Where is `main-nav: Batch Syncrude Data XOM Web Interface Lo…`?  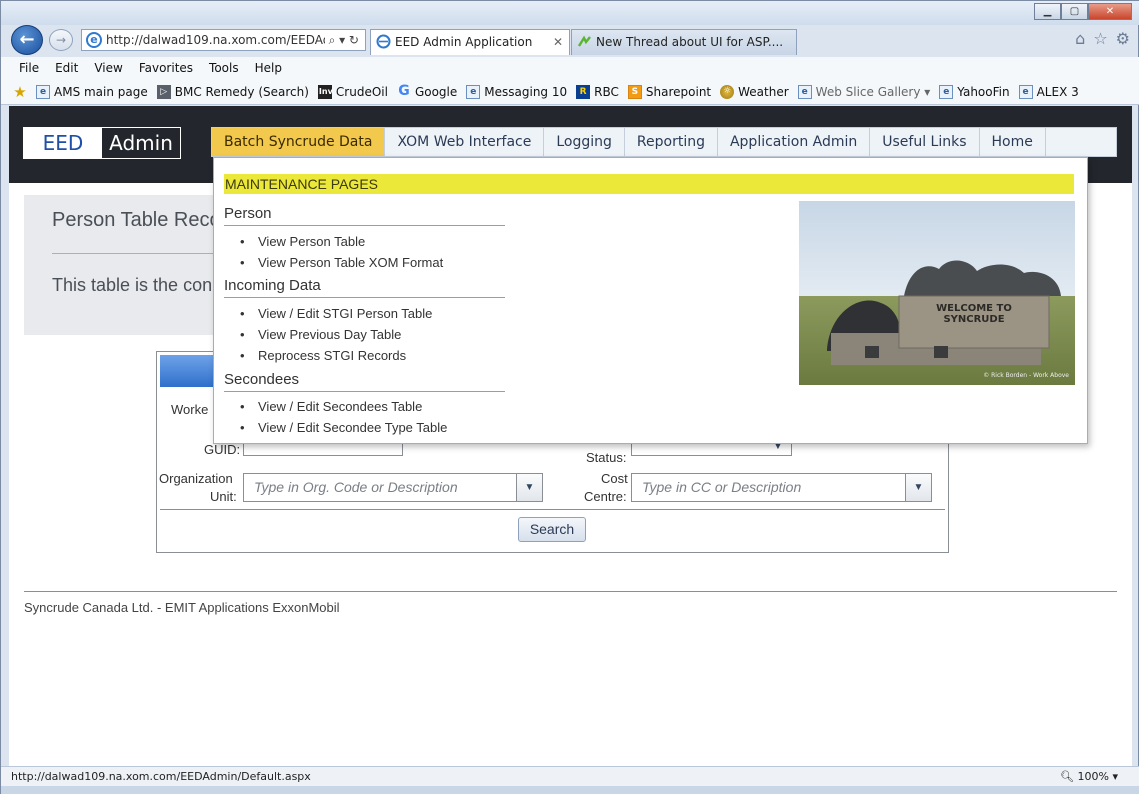 main-nav: Batch Syncrude Data XOM Web Interface Lo… is located at coordinates (664, 142).